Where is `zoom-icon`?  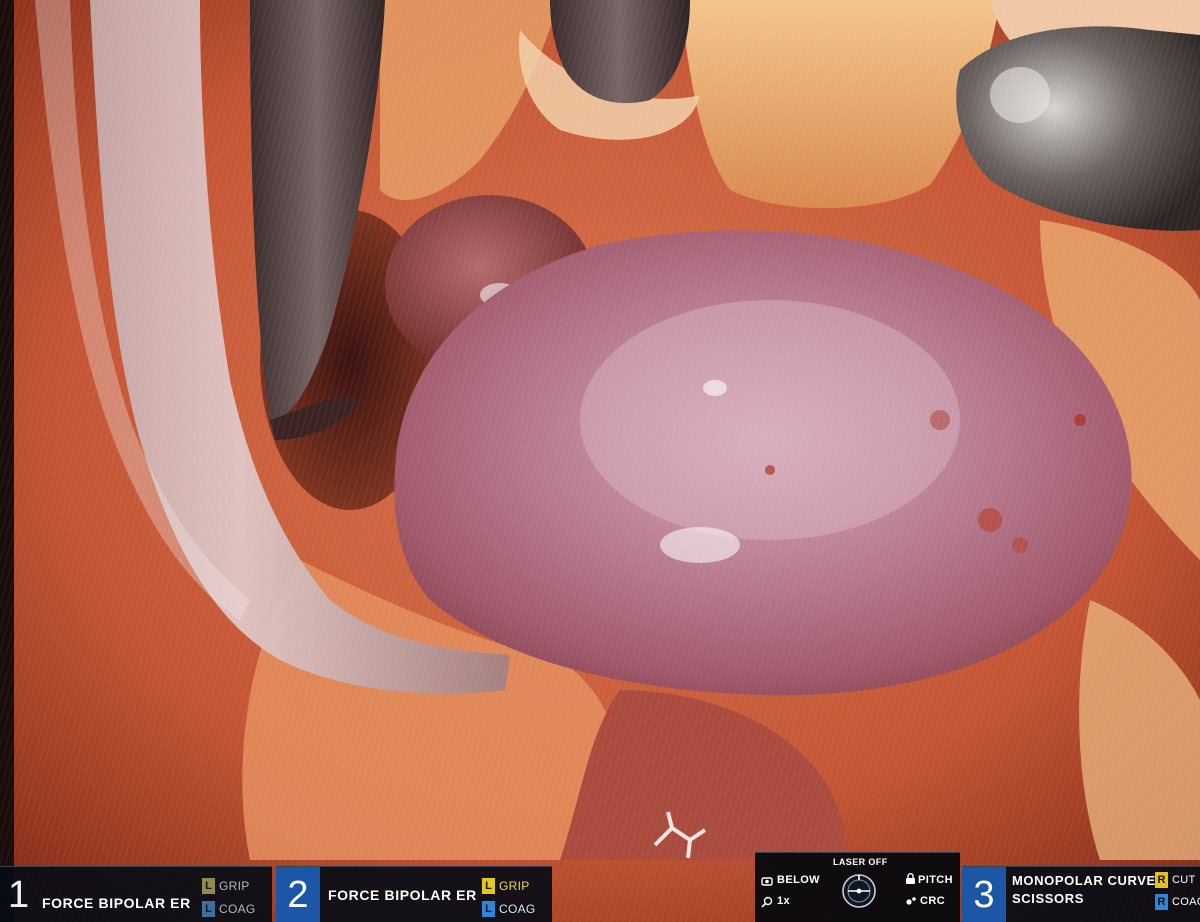 zoom-icon is located at coordinates (767, 902).